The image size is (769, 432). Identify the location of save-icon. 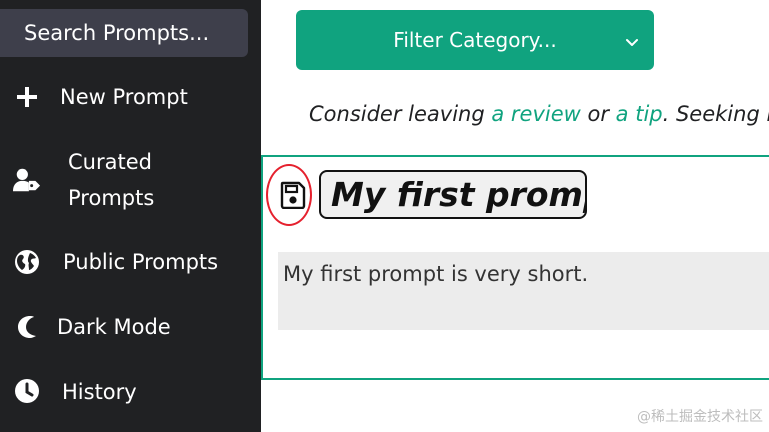
(293, 195).